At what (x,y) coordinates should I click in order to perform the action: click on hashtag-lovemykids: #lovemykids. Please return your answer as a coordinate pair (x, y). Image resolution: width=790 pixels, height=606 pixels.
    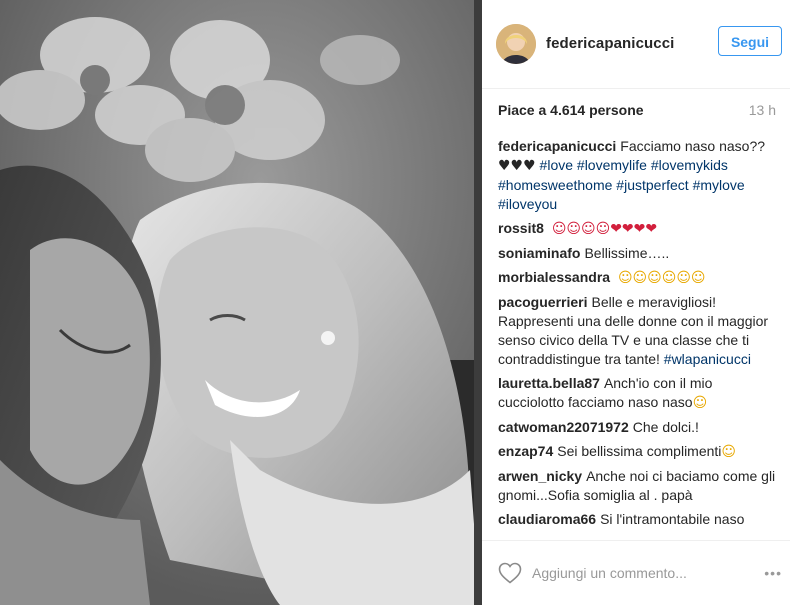
    Looking at the image, I should click on (689, 165).